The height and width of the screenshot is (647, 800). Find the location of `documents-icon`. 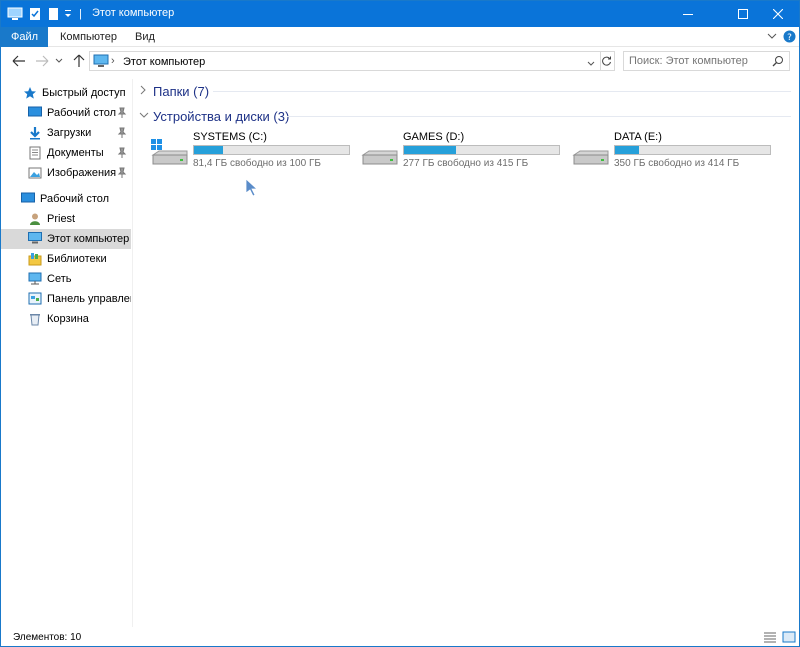

documents-icon is located at coordinates (35, 153).